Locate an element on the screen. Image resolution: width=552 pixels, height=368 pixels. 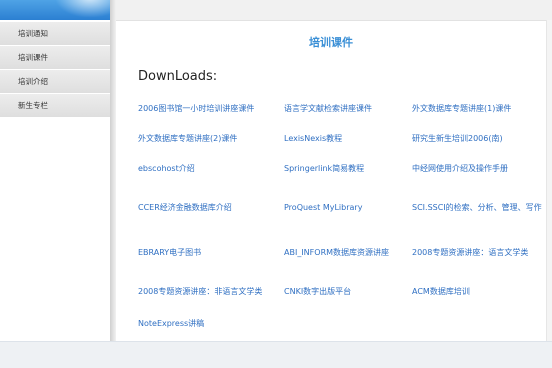
sidebar-item-training-notice: 培训通知 is located at coordinates (55, 34).